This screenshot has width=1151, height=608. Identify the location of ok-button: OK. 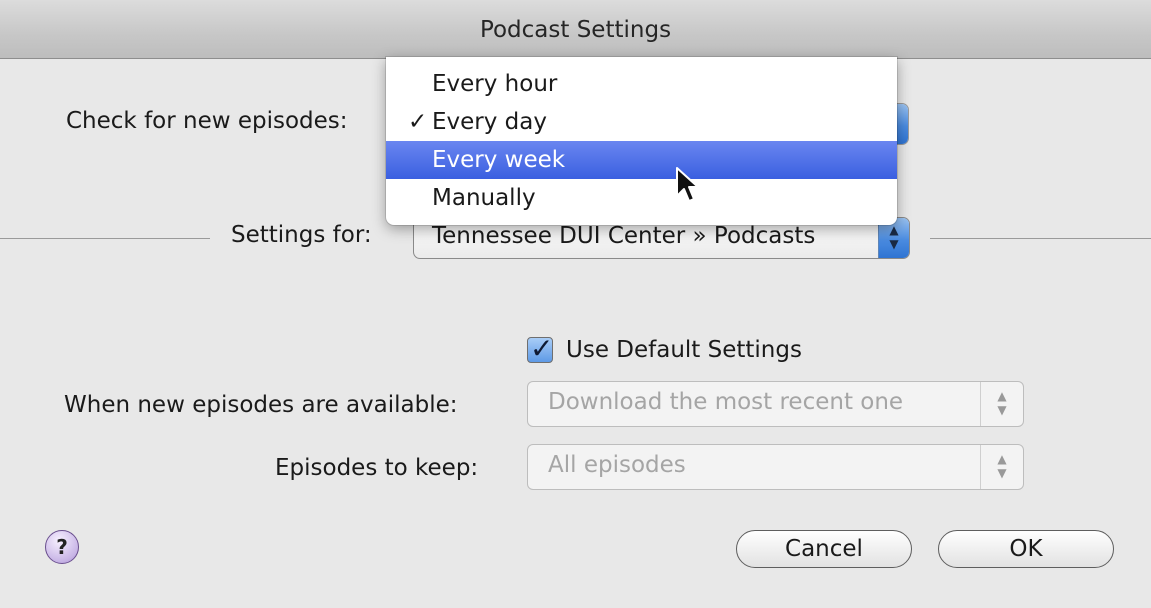
(1026, 549).